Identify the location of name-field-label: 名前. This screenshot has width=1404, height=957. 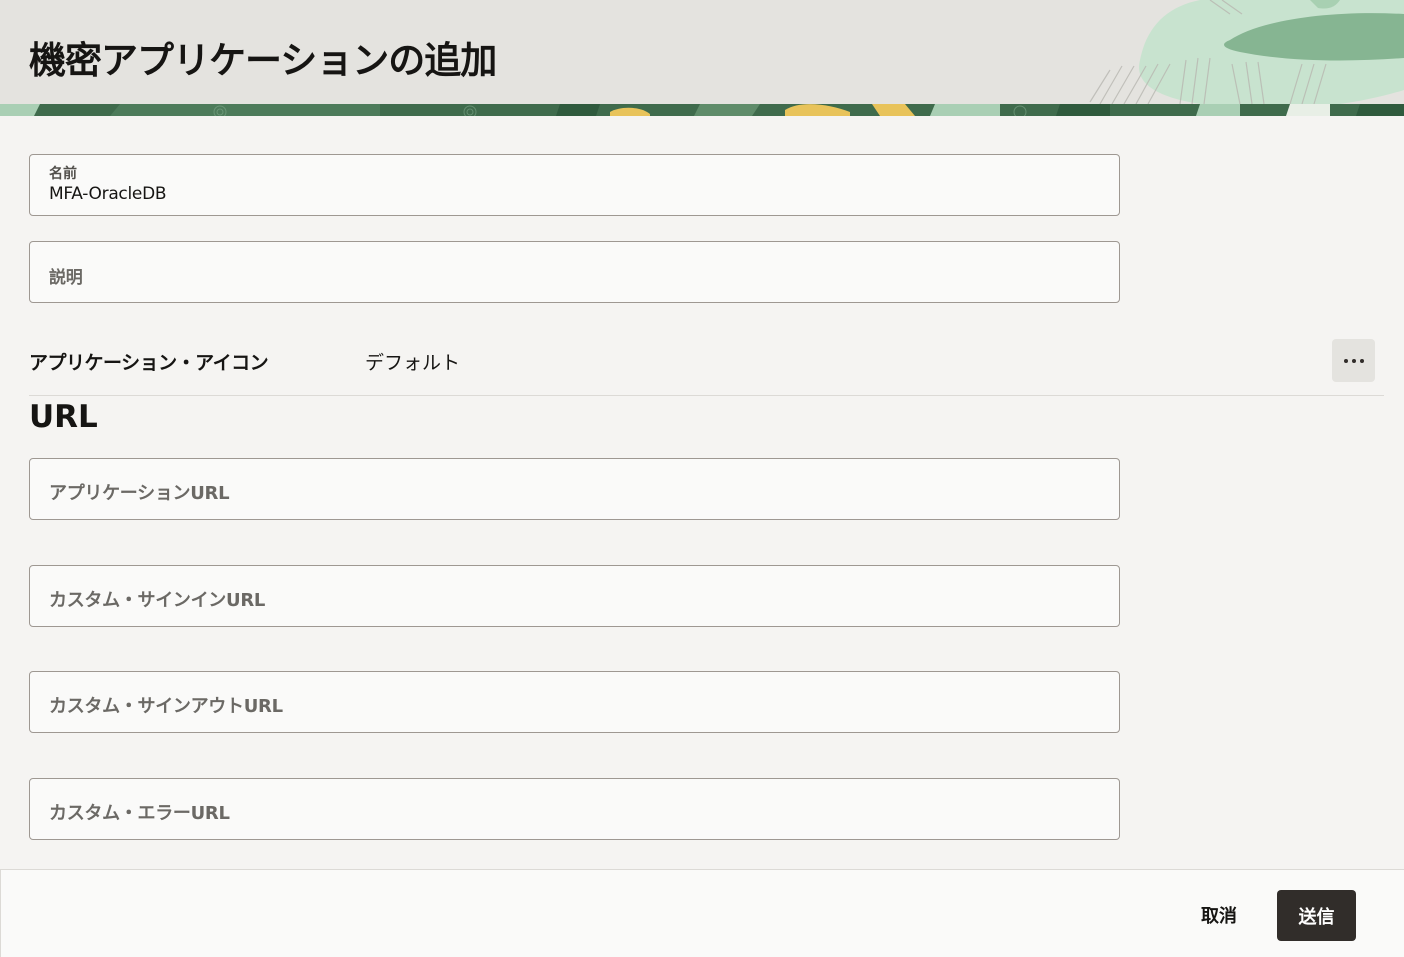
(63, 174).